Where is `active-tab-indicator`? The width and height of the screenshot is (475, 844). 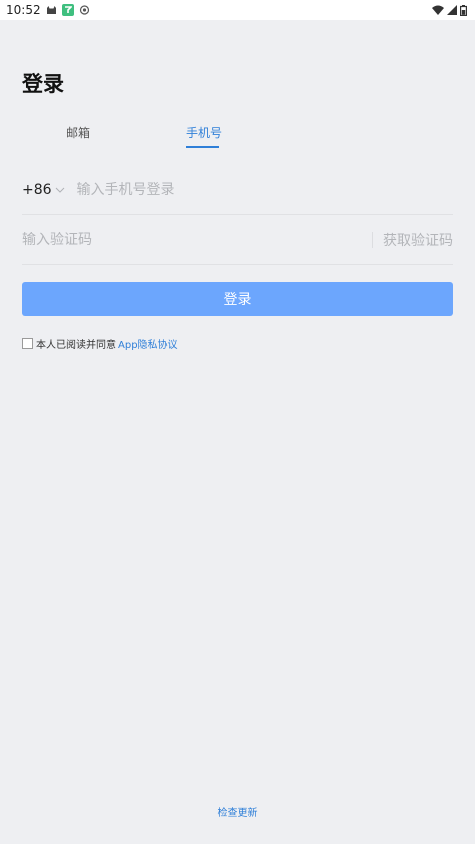 active-tab-indicator is located at coordinates (202, 147).